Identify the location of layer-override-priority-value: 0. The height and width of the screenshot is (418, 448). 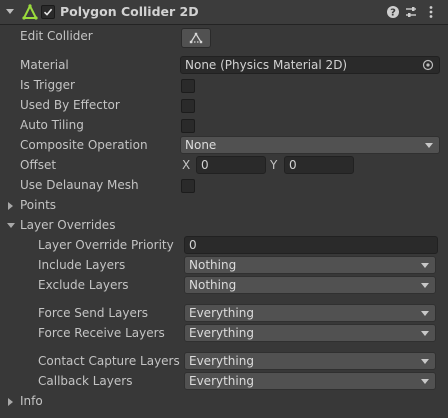
(193, 245).